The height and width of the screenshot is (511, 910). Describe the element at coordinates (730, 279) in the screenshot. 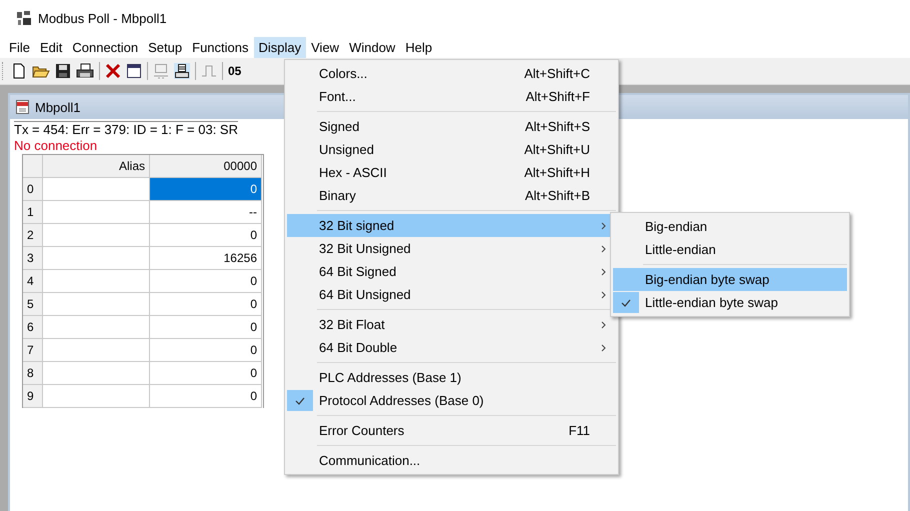

I see `menu-item: Big-endian byte swap` at that location.